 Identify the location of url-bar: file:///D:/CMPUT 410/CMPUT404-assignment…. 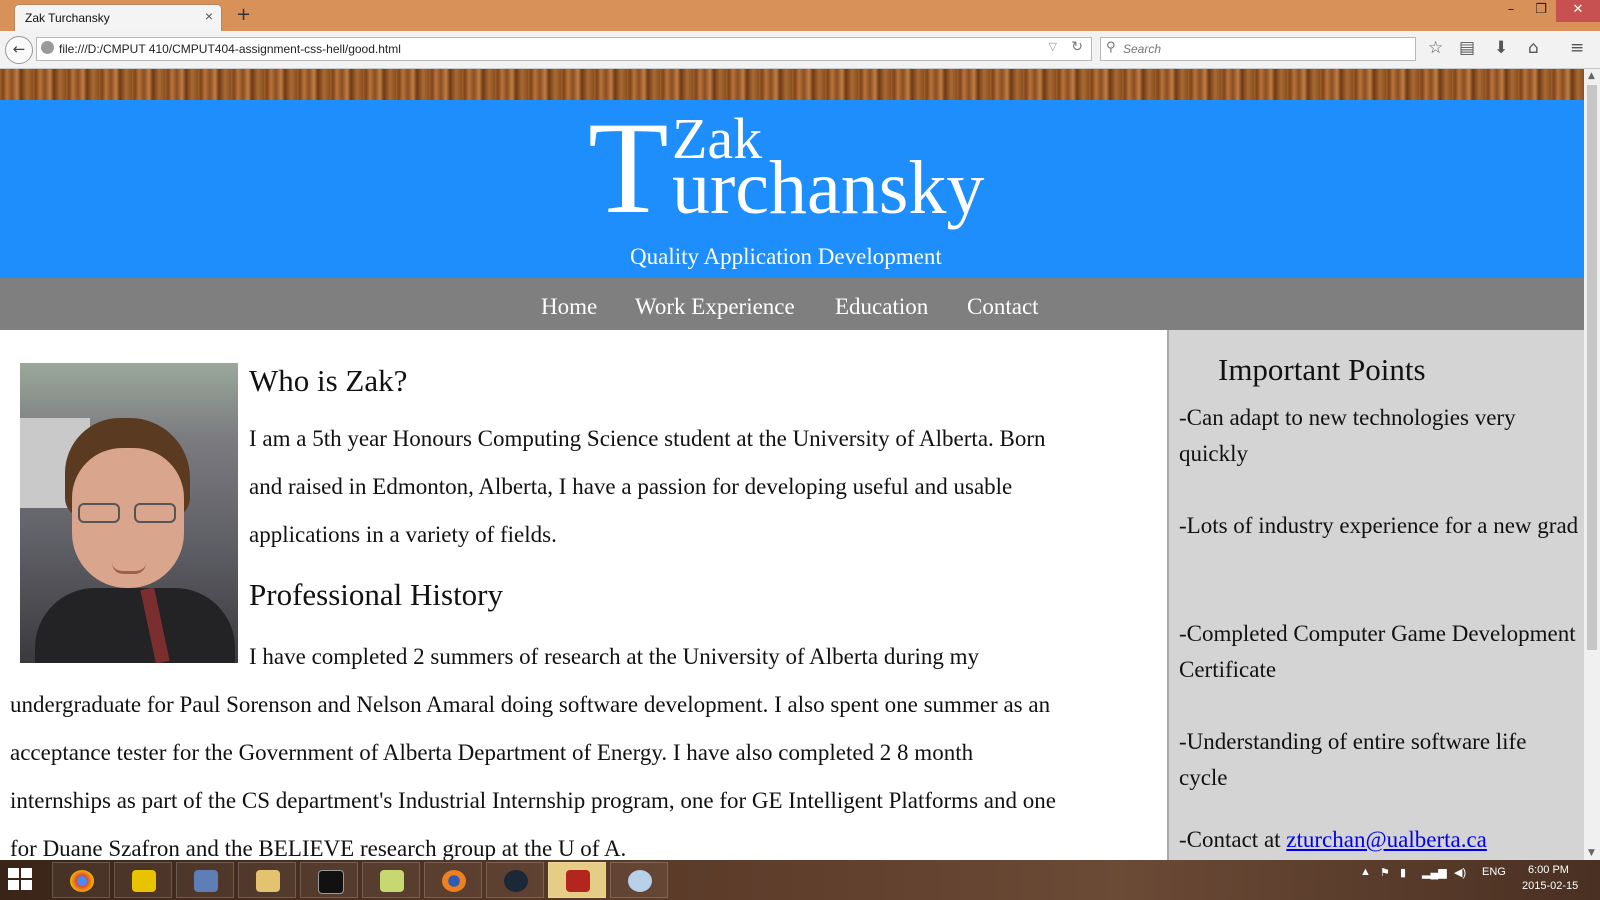
(564, 49).